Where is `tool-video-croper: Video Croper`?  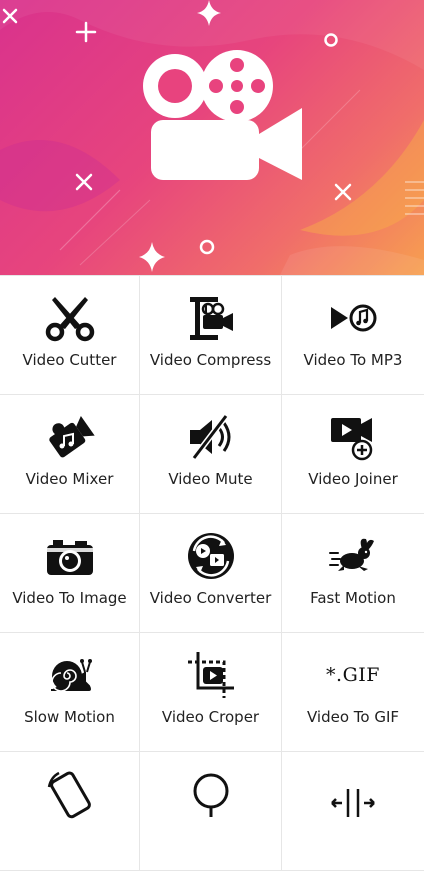
tool-video-croper: Video Croper is located at coordinates (211, 692).